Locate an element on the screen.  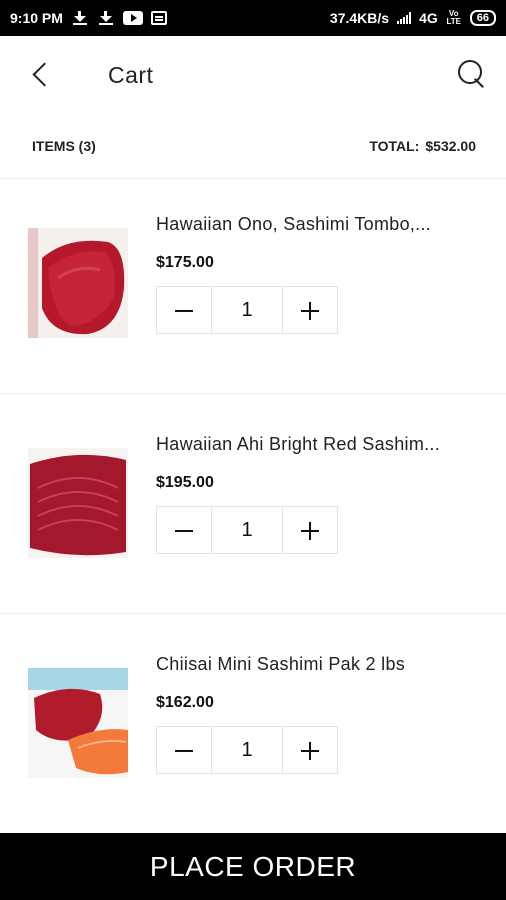
status-time: 9:10 PM is located at coordinates (36, 18).